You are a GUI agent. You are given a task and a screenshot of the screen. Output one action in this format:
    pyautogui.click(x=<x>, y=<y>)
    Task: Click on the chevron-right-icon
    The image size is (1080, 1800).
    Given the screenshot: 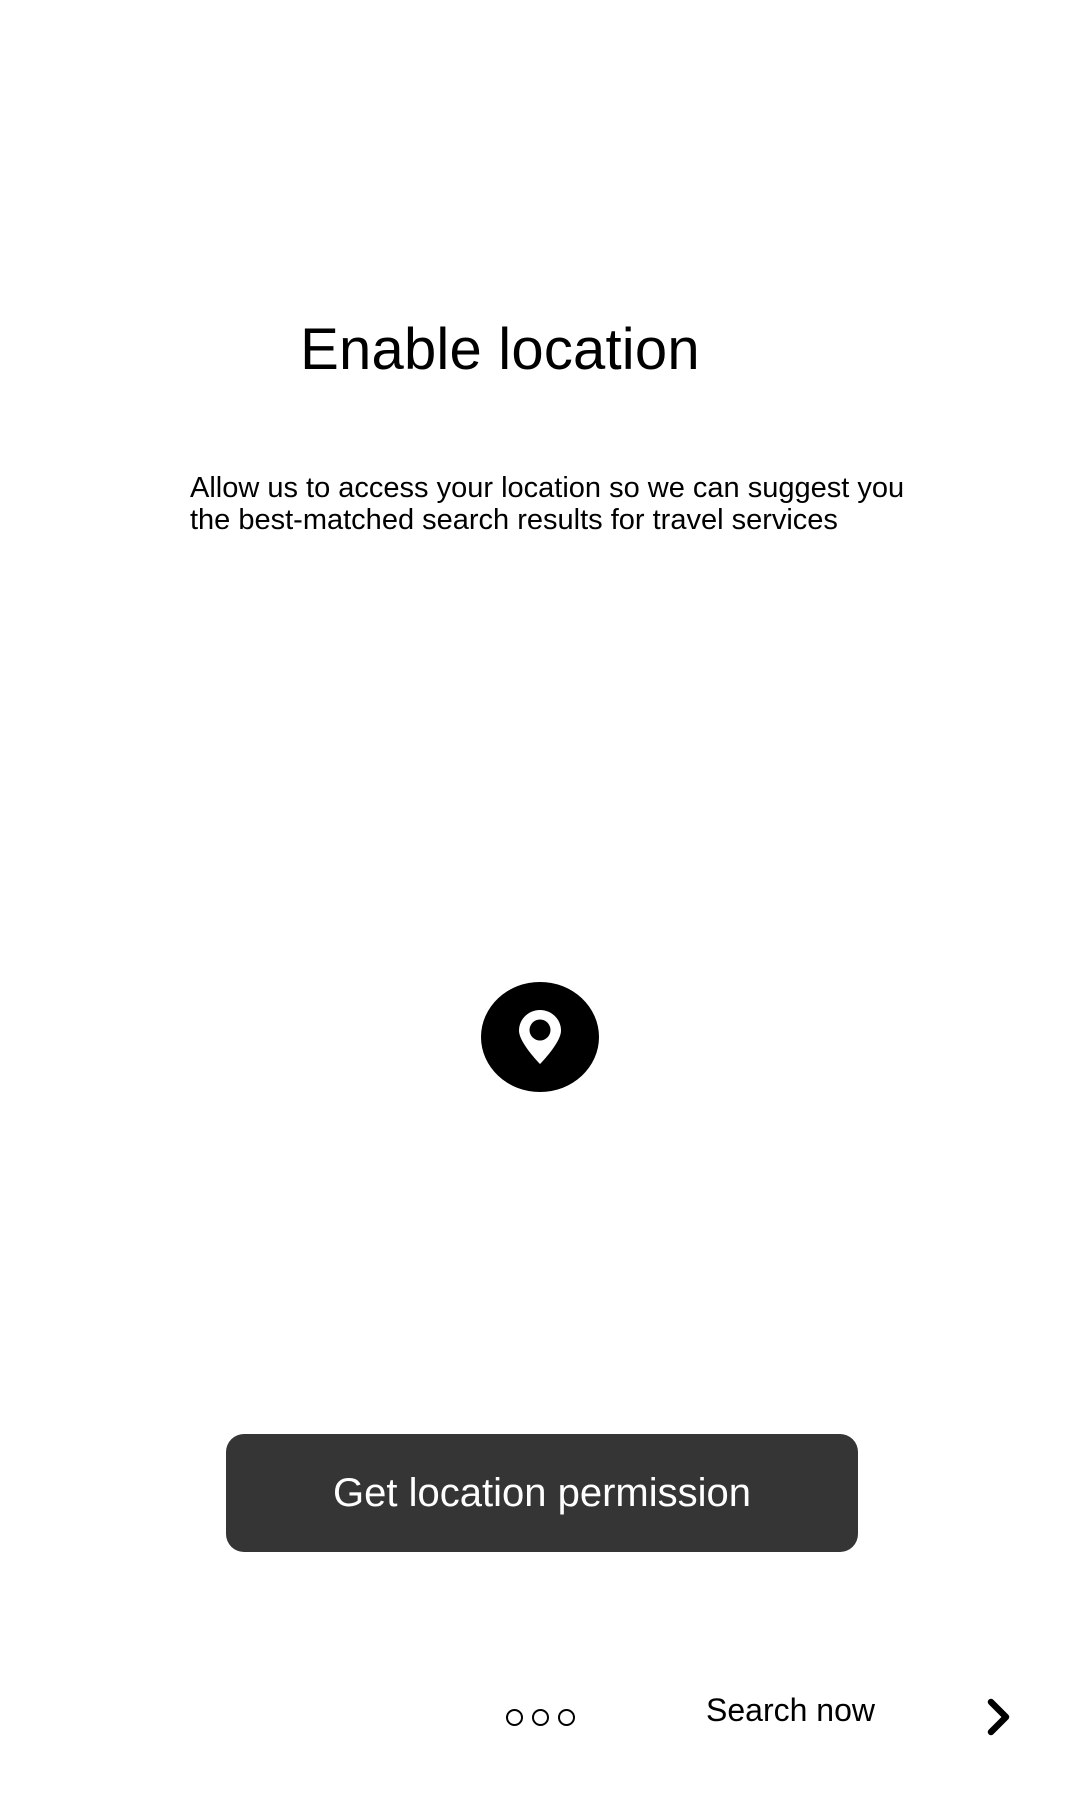 What is the action you would take?
    pyautogui.click(x=998, y=1717)
    